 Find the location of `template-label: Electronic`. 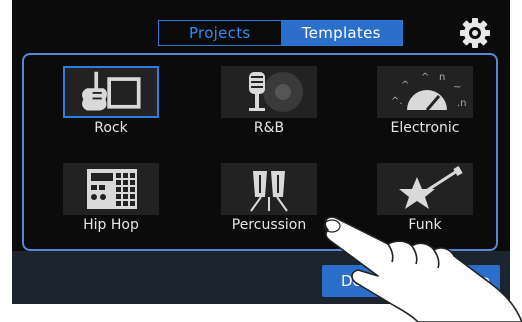

template-label: Electronic is located at coordinates (425, 128).